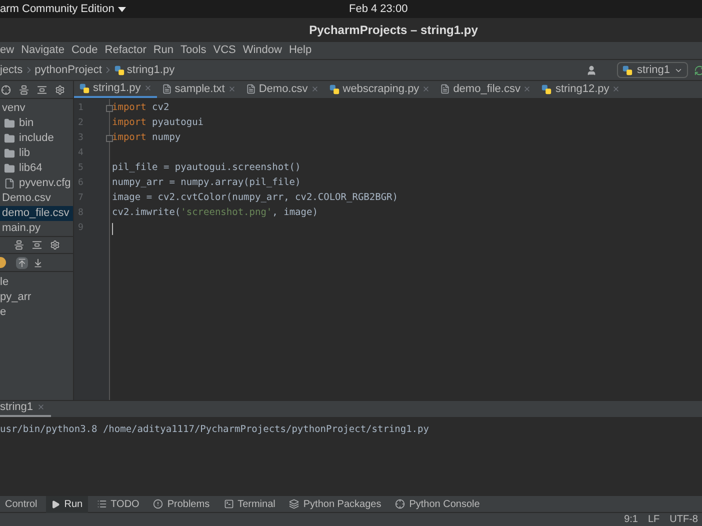 This screenshot has height=526, width=702. I want to click on console-output: usr/bin/python3.8 /home/aditya1117/PycharmProjects/pythonProject/string1.py, so click(214, 429).